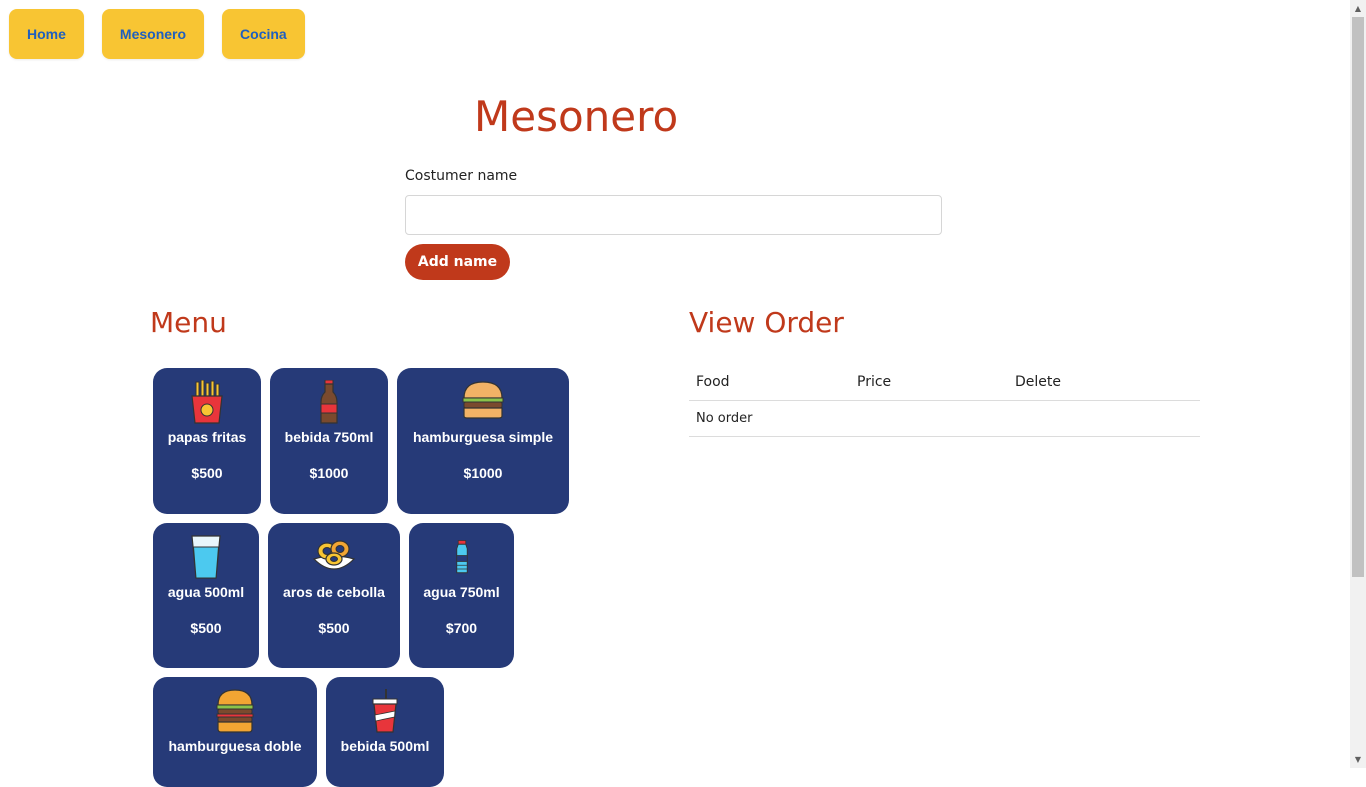 This screenshot has height=787, width=1366. Describe the element at coordinates (1104, 382) in the screenshot. I see `column-header-delete: Delete` at that location.